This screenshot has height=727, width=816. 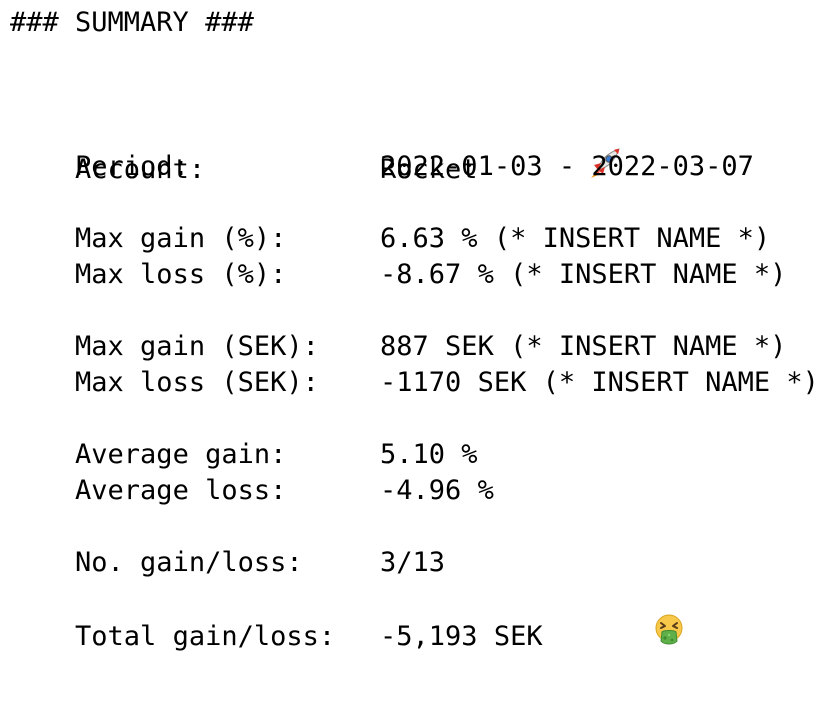 What do you see at coordinates (461, 636) in the screenshot?
I see `total-gain-loss-value: -5,193 SEK` at bounding box center [461, 636].